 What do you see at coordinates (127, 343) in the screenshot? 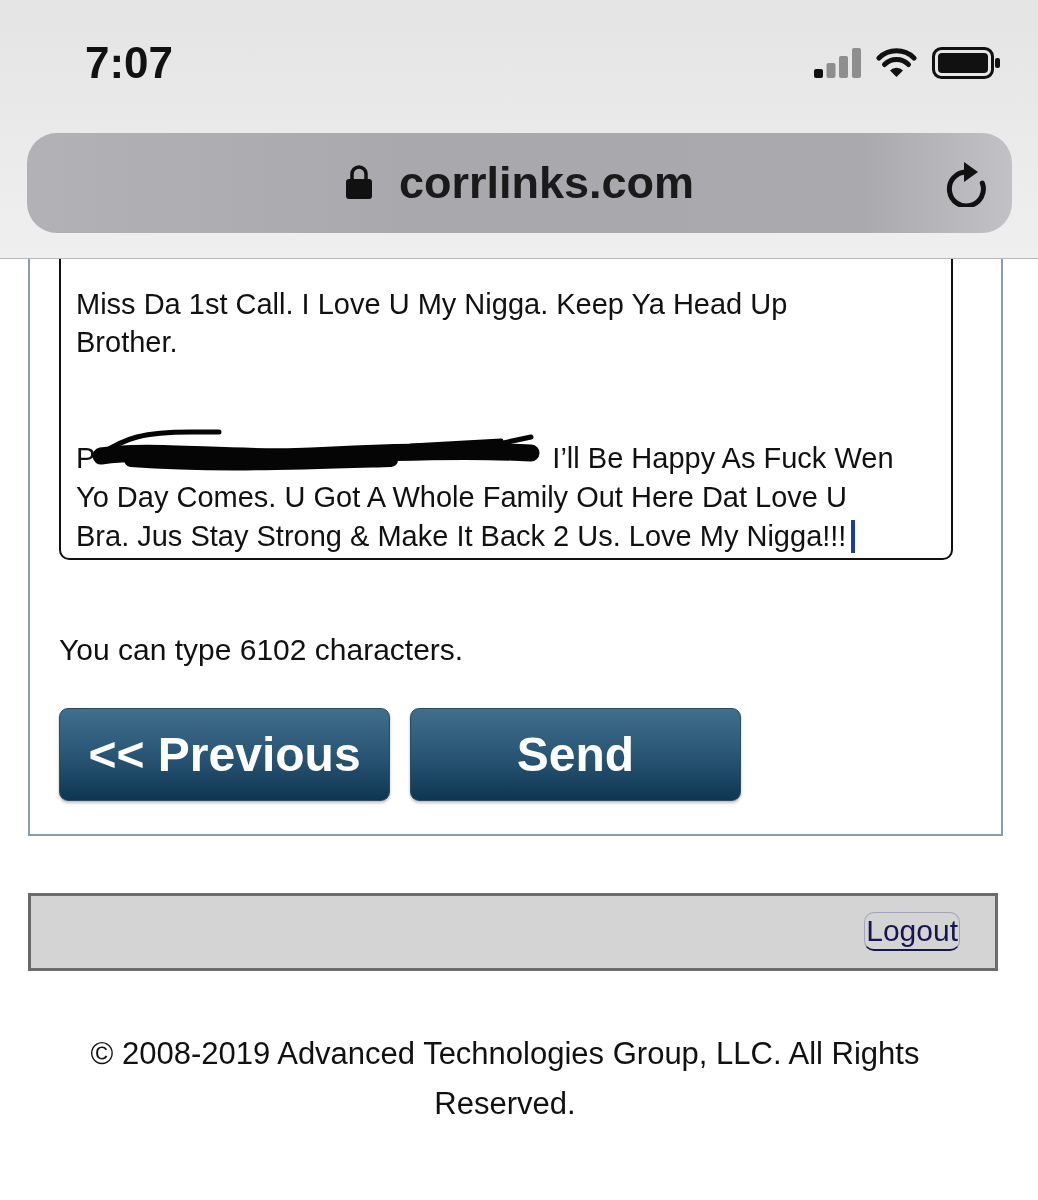
I see `message-text-line: Brother.` at bounding box center [127, 343].